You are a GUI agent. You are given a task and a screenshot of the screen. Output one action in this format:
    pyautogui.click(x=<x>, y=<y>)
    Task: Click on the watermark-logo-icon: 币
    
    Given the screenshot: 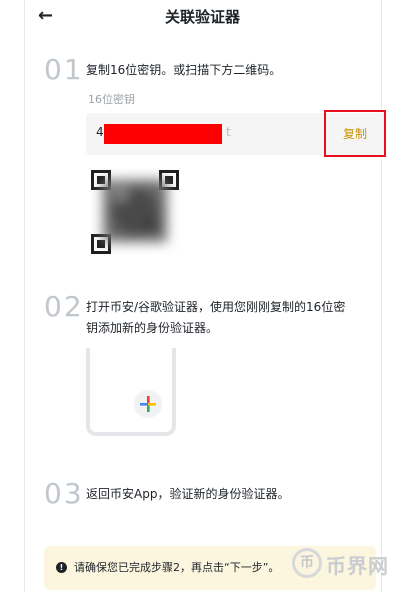 What is the action you would take?
    pyautogui.click(x=307, y=563)
    